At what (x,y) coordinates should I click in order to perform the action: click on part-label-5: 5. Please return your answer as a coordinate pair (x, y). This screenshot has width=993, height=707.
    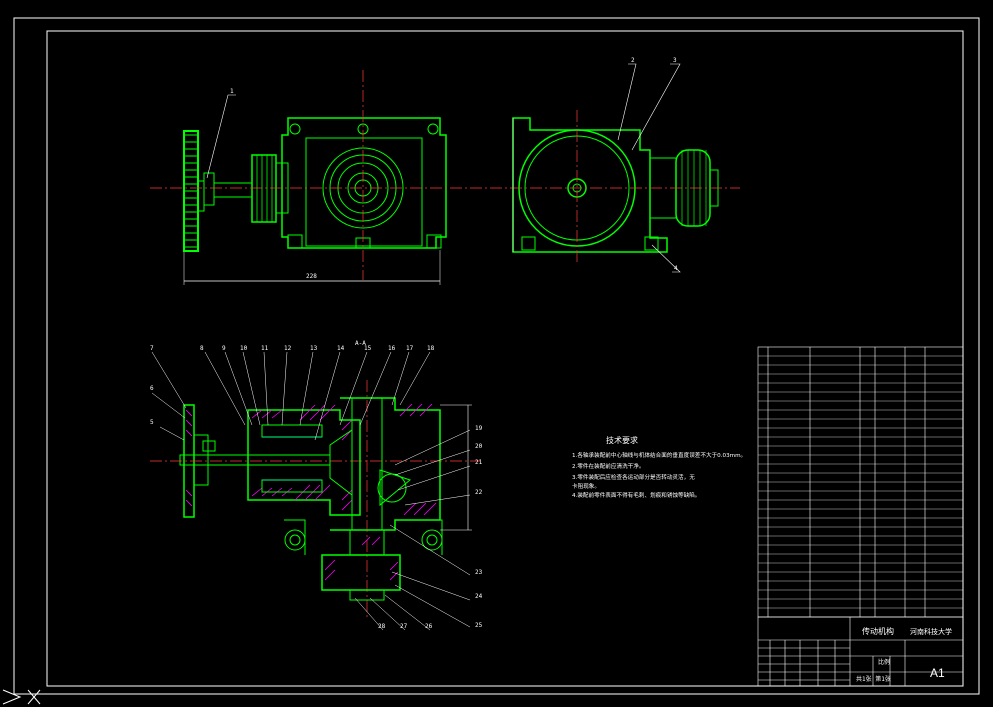
    Looking at the image, I should click on (152, 422).